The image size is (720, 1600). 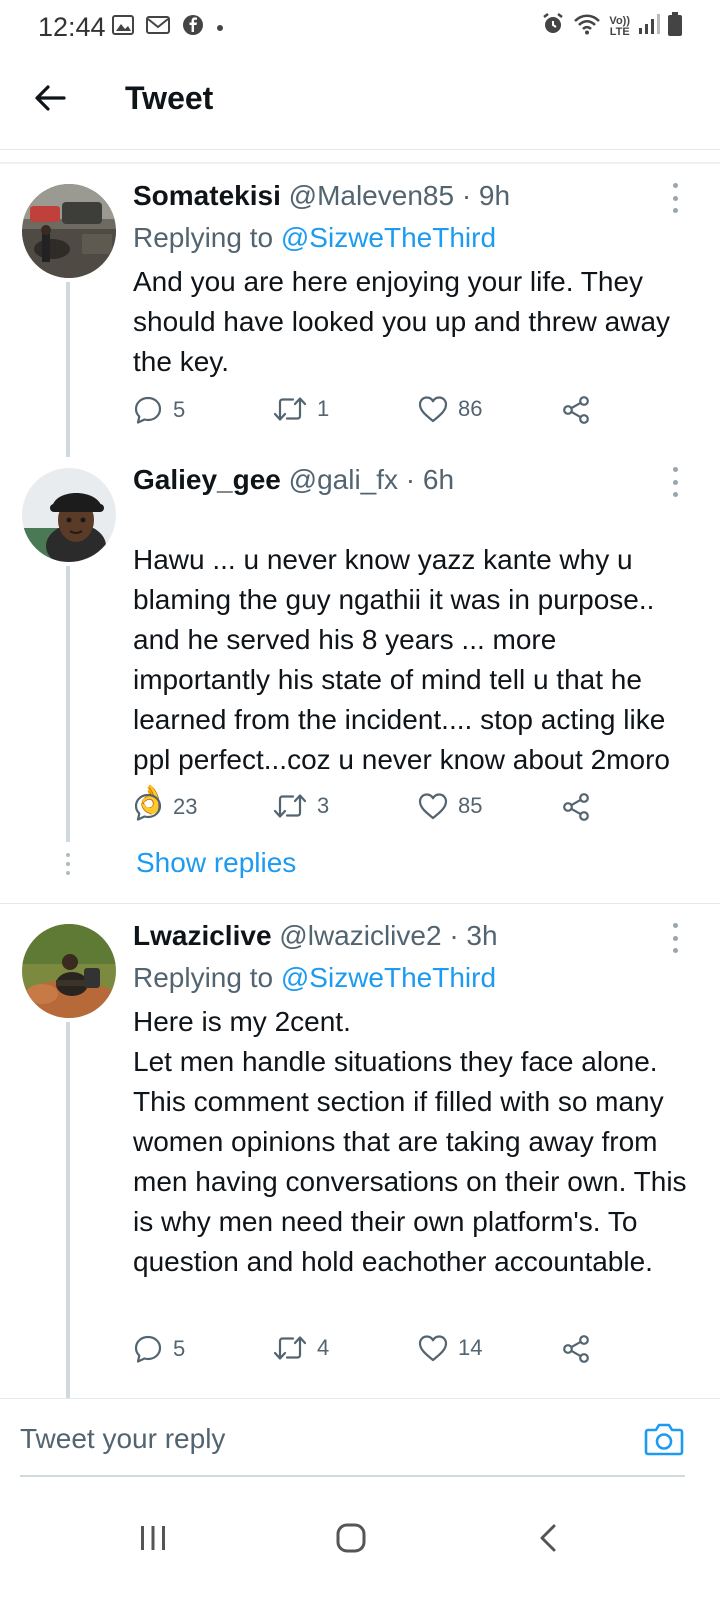 I want to click on handle-and-time: @Maleven85 · 9h, so click(x=399, y=195).